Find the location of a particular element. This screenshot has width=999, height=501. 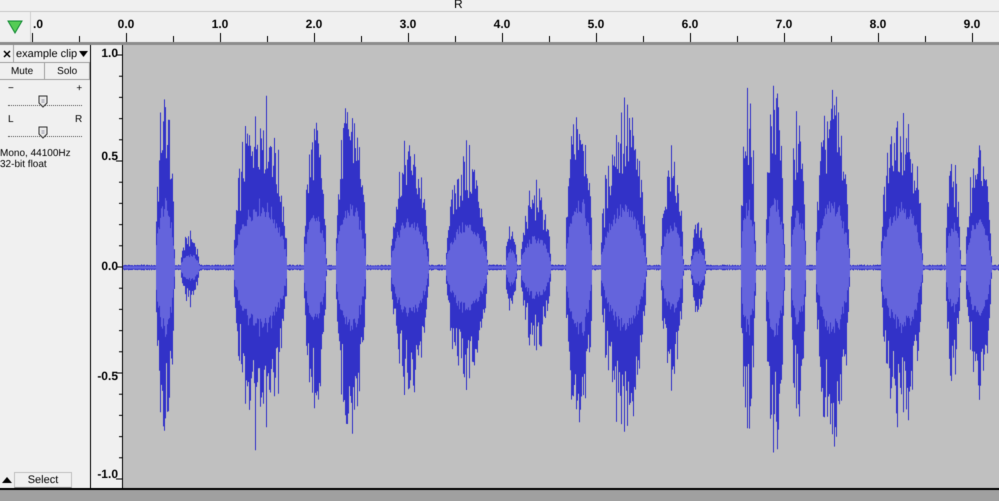

channel-label: R is located at coordinates (458, 5).